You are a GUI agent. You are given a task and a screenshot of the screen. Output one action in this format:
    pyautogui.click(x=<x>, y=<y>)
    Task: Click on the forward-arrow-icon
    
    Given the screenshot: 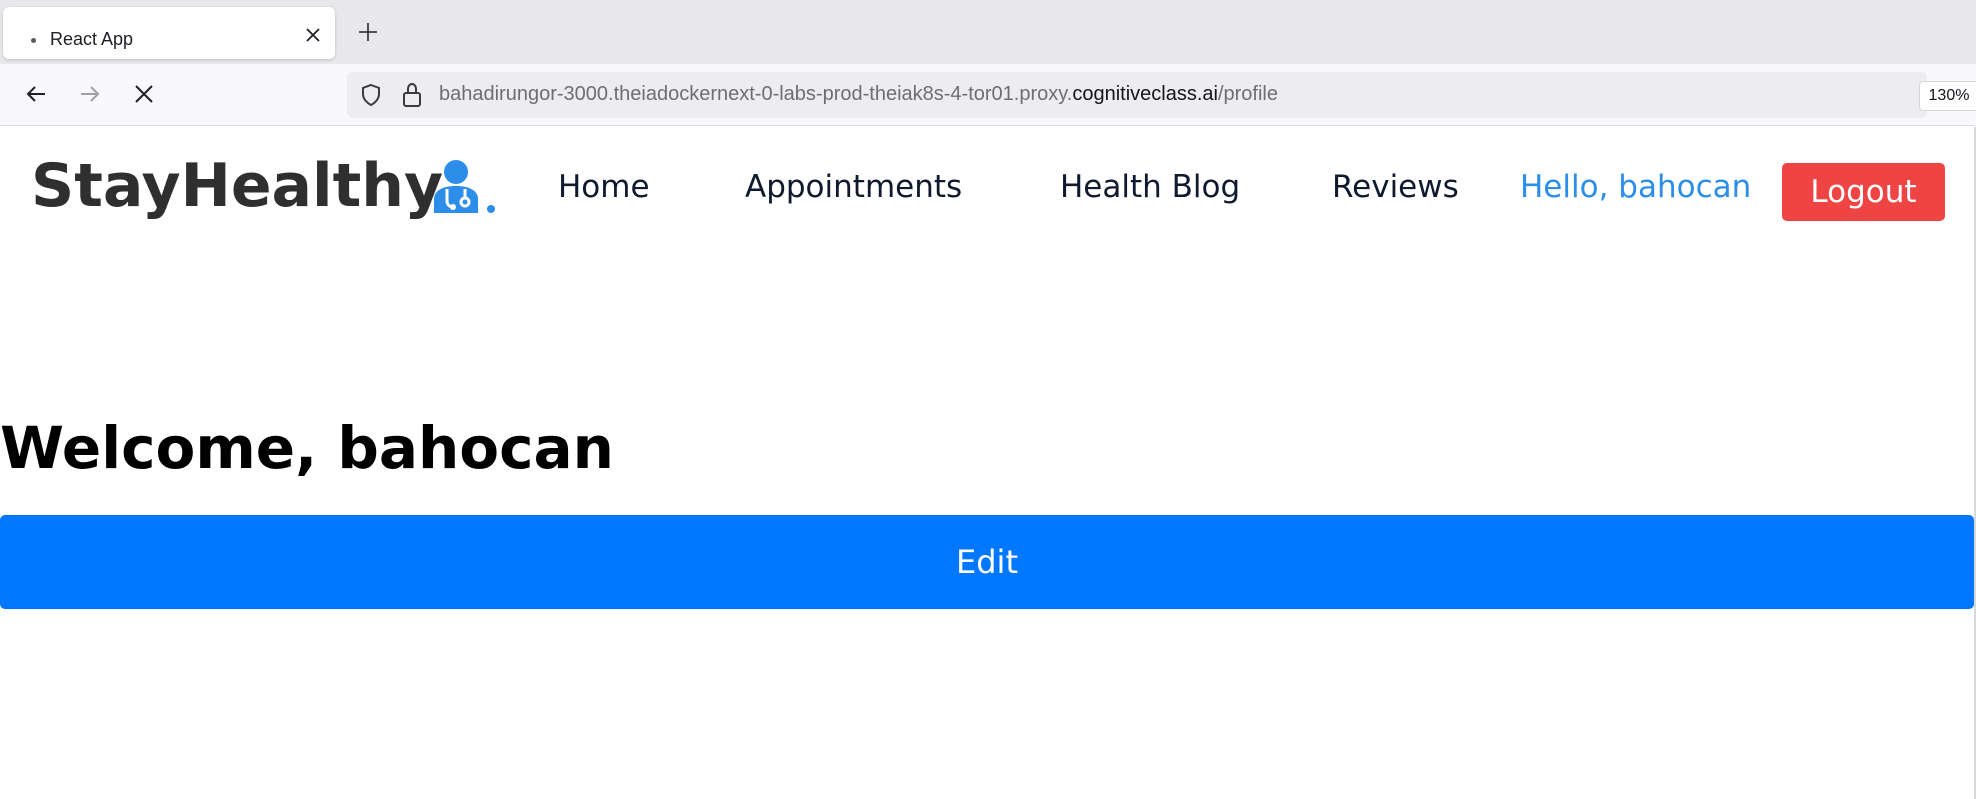 What is the action you would take?
    pyautogui.click(x=90, y=94)
    